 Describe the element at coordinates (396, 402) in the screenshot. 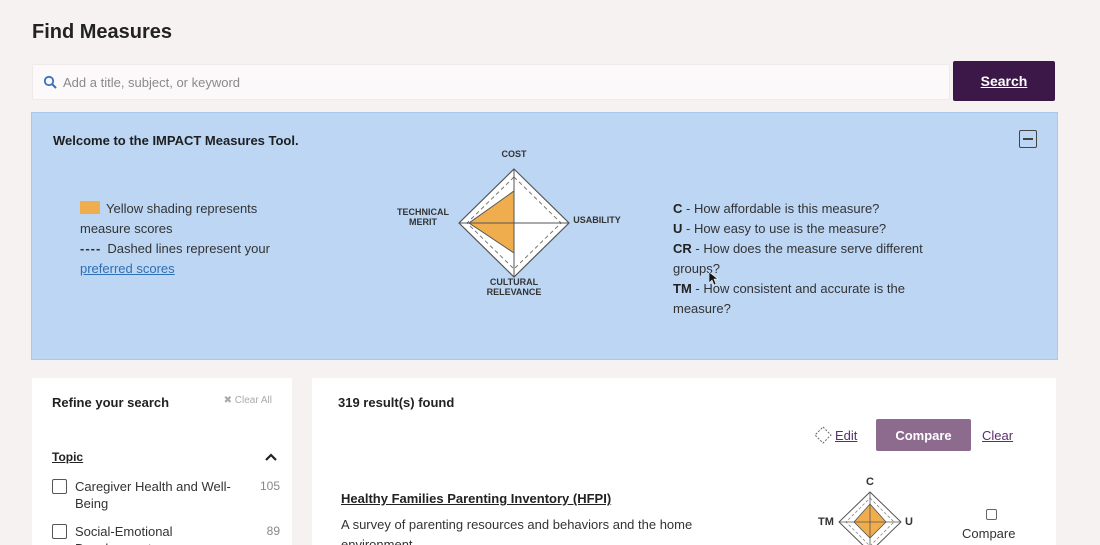

I see `results-count: 319 result(s) found` at that location.